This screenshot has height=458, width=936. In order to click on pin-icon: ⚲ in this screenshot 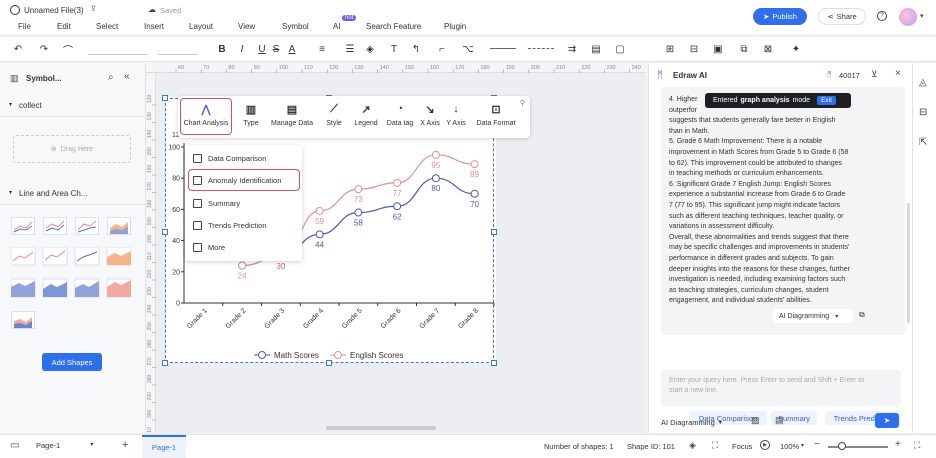, I will do `click(522, 103)`.